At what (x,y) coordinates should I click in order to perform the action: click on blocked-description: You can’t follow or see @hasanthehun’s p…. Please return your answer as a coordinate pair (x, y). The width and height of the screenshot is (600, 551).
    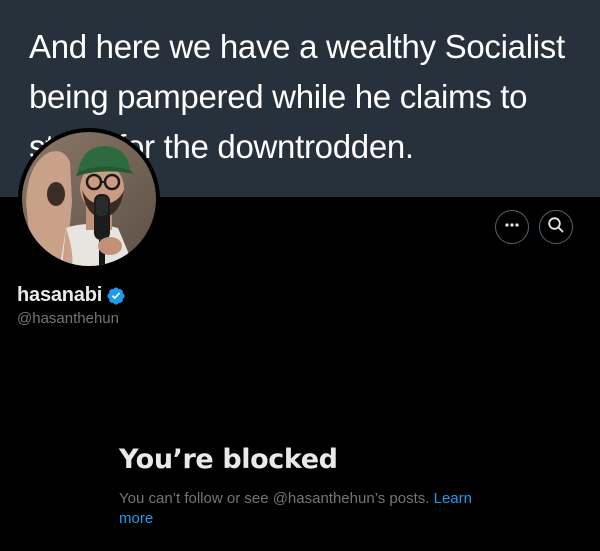
    Looking at the image, I should click on (309, 509).